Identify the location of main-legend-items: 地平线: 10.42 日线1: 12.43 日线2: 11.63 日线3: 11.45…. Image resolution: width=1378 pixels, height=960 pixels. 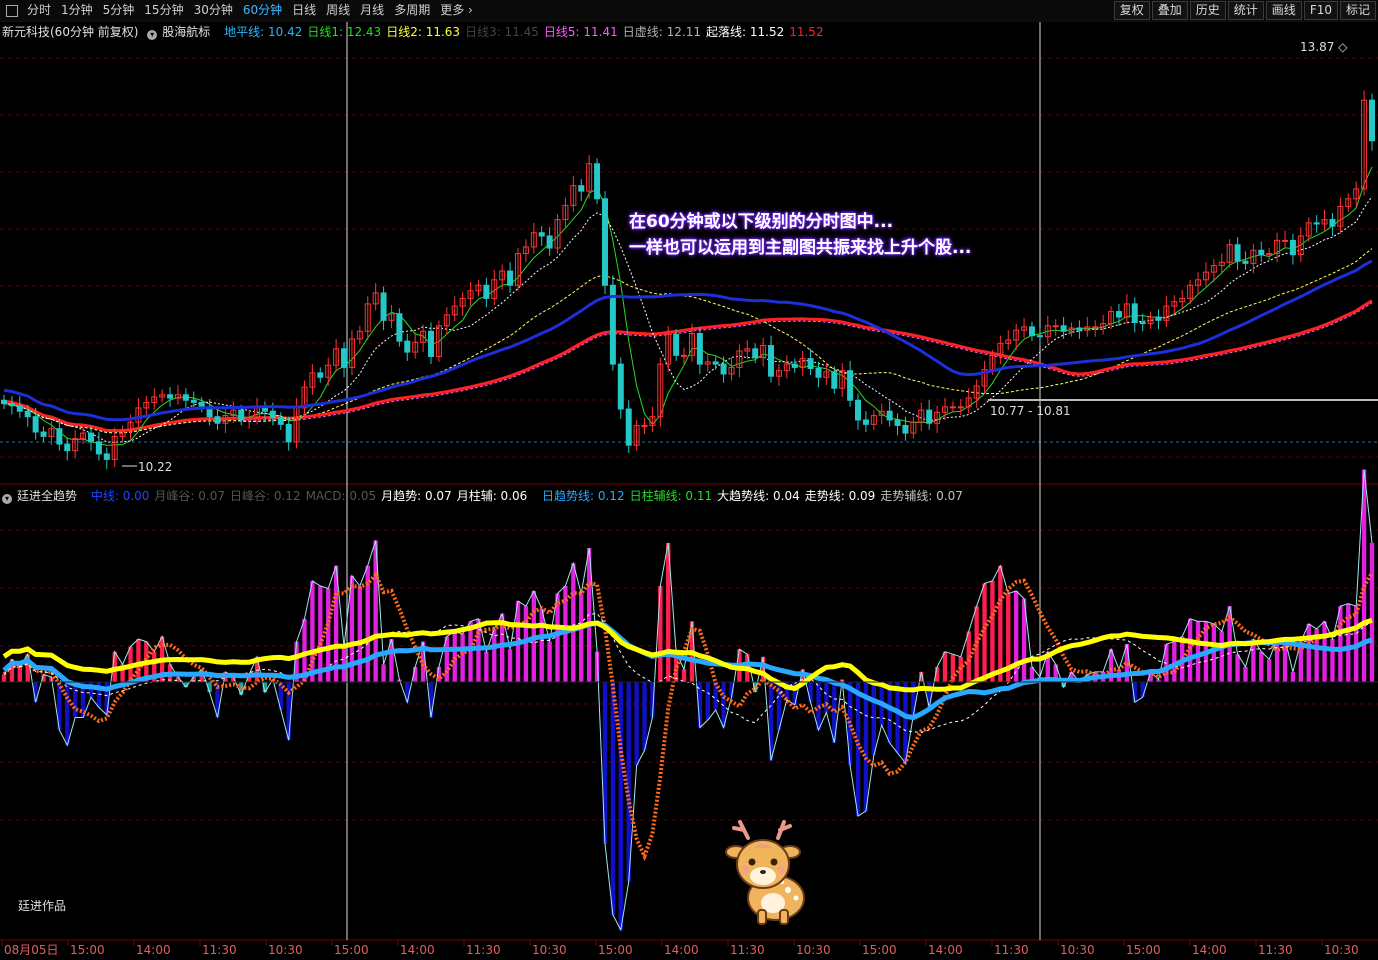
(526, 32).